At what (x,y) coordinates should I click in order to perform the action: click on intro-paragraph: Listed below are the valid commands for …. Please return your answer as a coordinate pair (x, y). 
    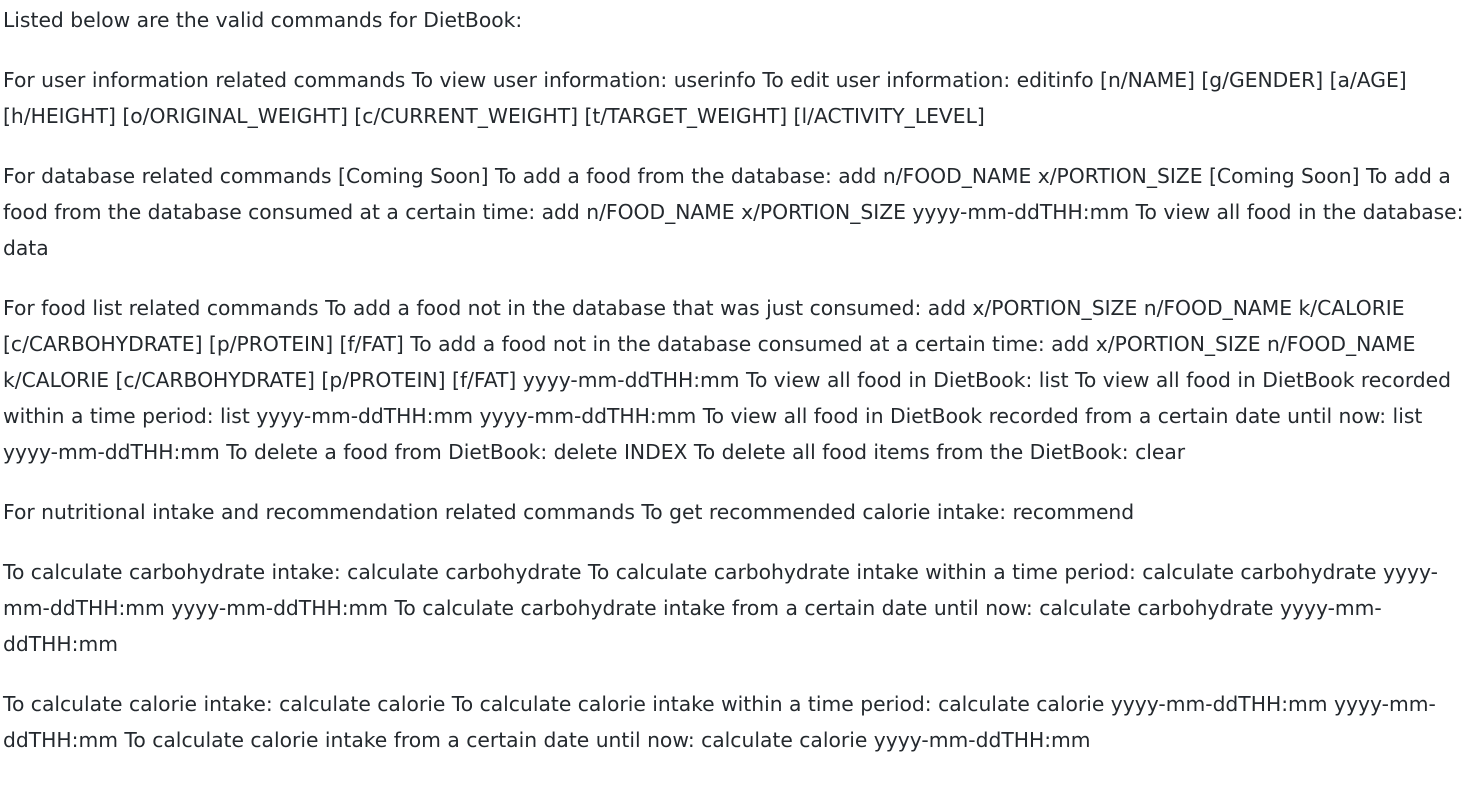
    Looking at the image, I should click on (263, 20).